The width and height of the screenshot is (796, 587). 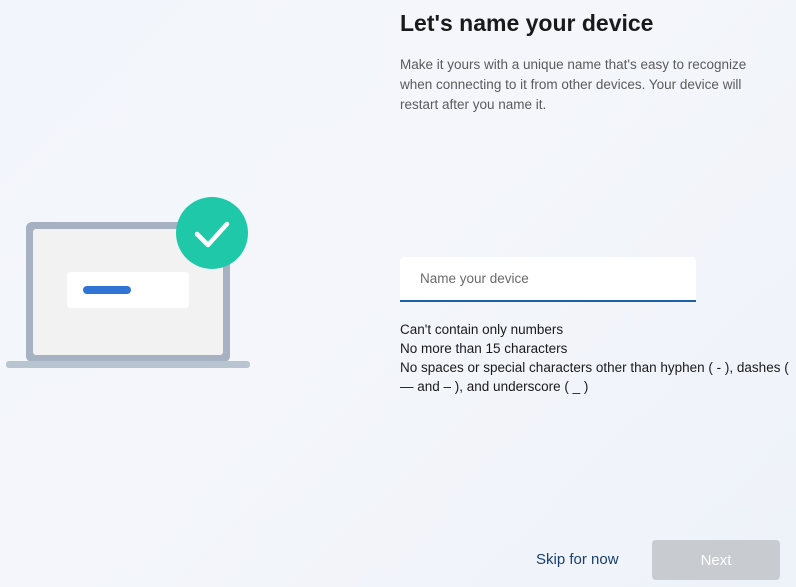 I want to click on next-button: Next, so click(x=716, y=560).